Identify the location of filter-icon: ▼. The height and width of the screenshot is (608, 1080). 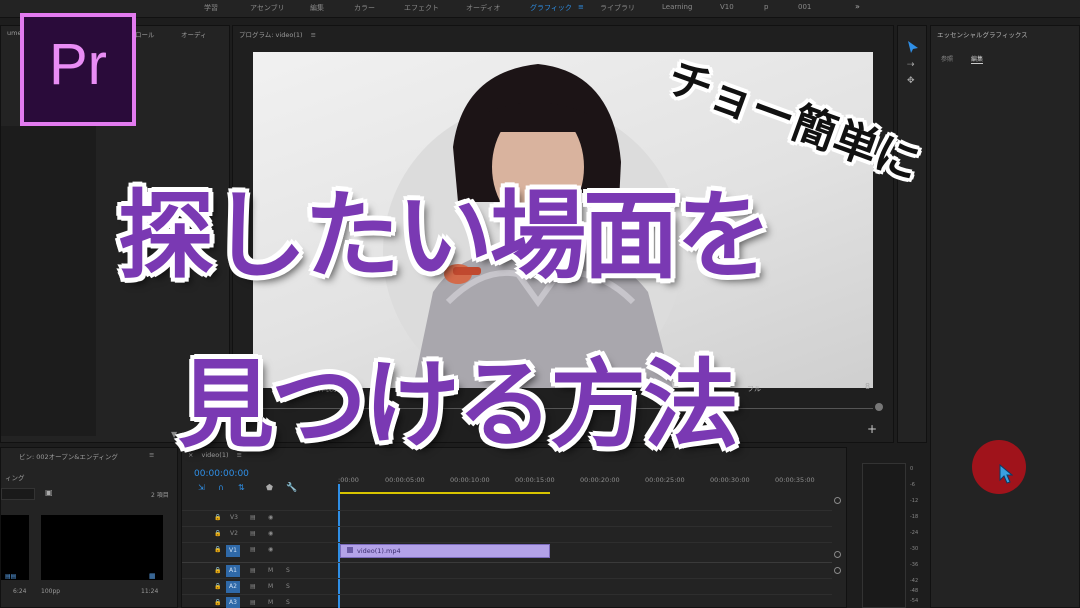
(174, 434).